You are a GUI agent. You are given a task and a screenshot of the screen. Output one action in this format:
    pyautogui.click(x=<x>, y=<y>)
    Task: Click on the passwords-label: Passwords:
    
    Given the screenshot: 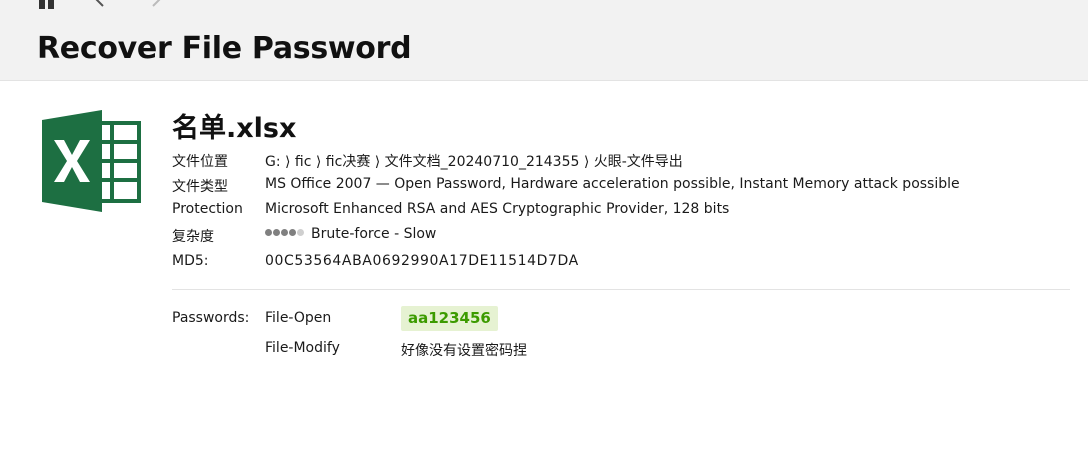 What is the action you would take?
    pyautogui.click(x=211, y=318)
    